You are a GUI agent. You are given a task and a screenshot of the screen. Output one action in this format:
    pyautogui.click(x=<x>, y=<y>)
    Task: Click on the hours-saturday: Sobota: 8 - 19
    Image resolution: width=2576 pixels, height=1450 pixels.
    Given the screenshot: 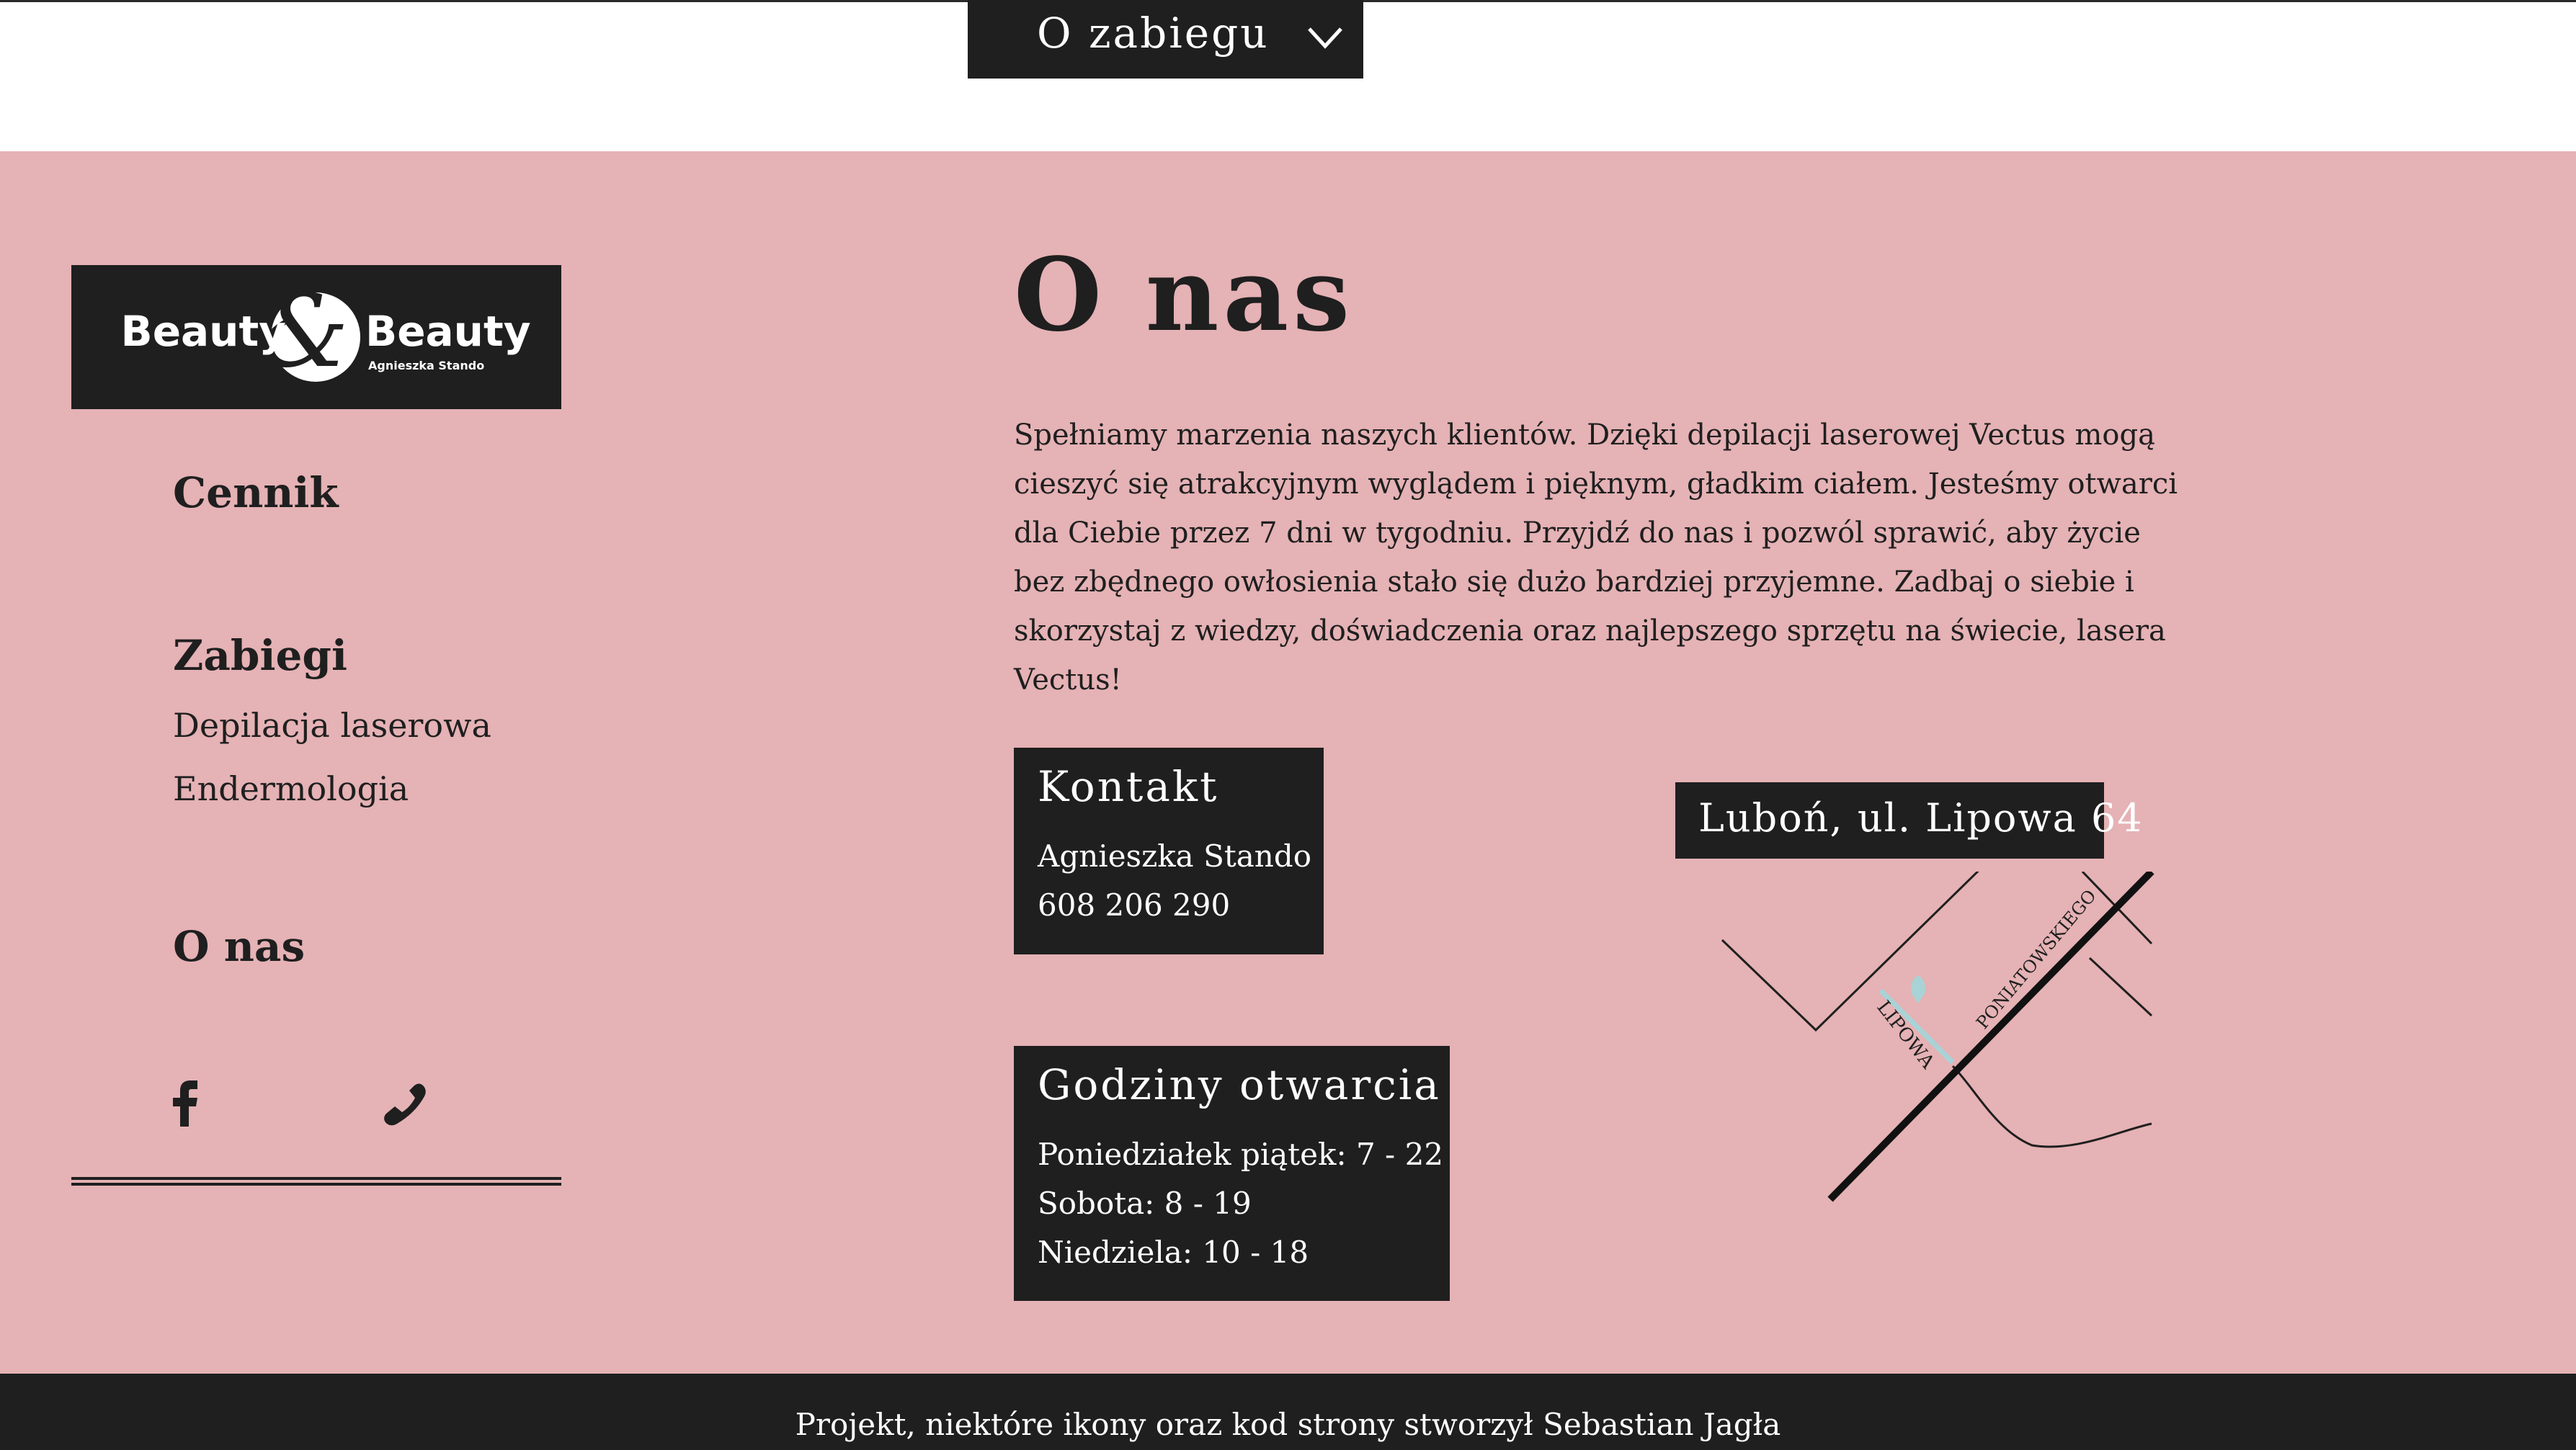 What is the action you would take?
    pyautogui.click(x=1145, y=1203)
    